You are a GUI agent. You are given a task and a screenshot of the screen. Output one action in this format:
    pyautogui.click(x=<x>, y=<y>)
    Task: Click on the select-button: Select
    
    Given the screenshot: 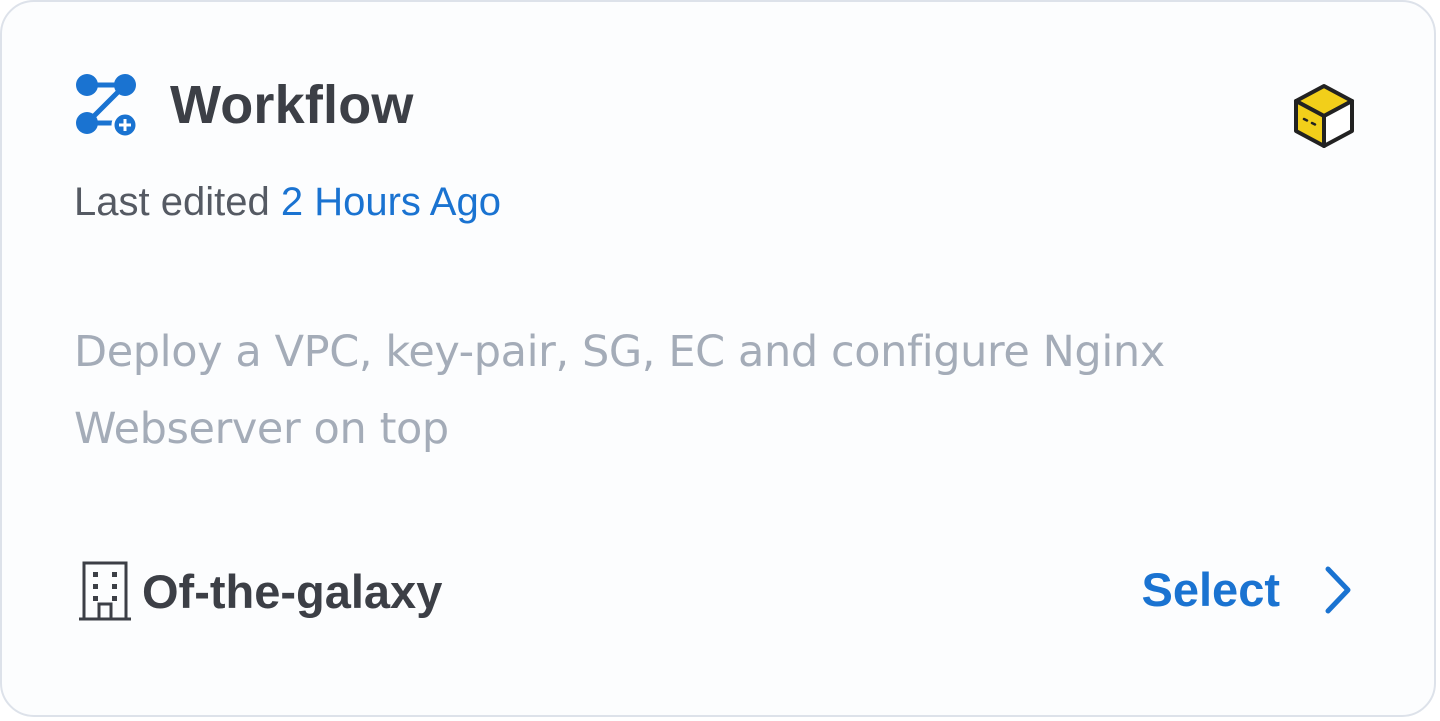 What is the action you would take?
    pyautogui.click(x=1248, y=589)
    